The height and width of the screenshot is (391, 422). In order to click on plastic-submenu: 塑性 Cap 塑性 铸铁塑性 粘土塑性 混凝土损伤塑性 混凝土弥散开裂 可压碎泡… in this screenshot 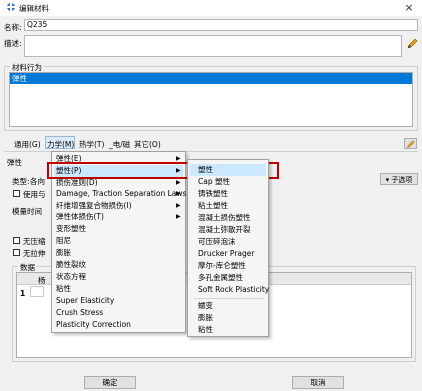, I will do `click(228, 248)`.